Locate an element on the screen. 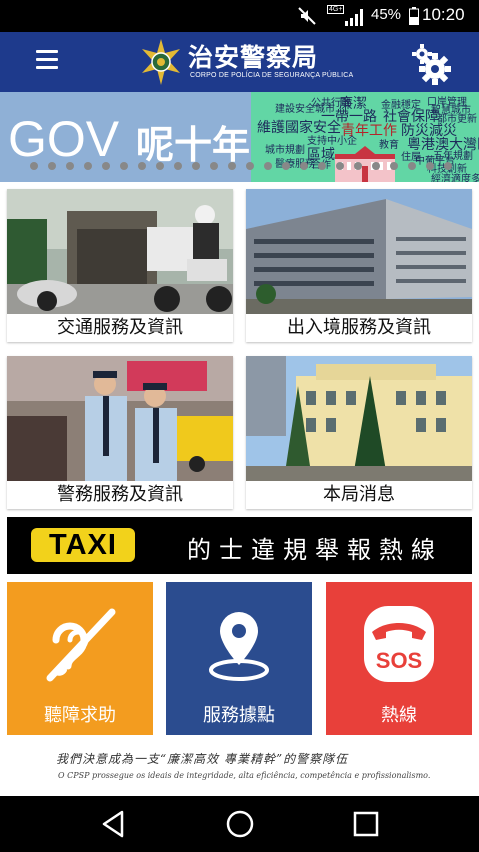 The height and width of the screenshot is (852, 479). tile-label: 交通服務及資訊 is located at coordinates (120, 328).